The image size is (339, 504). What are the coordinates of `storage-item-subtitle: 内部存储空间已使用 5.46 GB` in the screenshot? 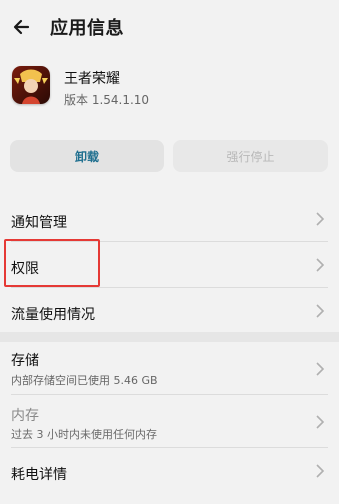 It's located at (84, 380).